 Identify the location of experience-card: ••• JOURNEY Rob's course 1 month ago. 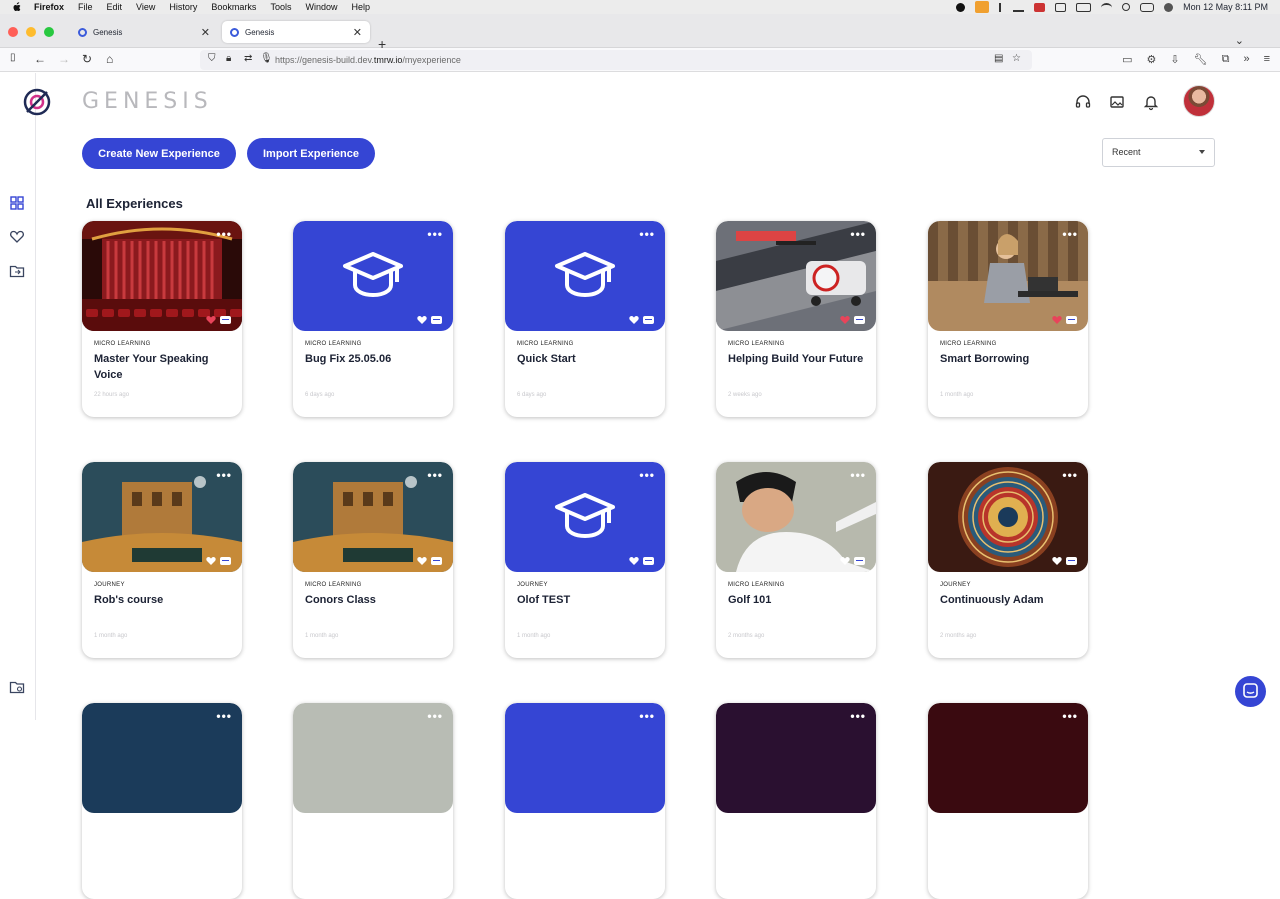
(162, 560).